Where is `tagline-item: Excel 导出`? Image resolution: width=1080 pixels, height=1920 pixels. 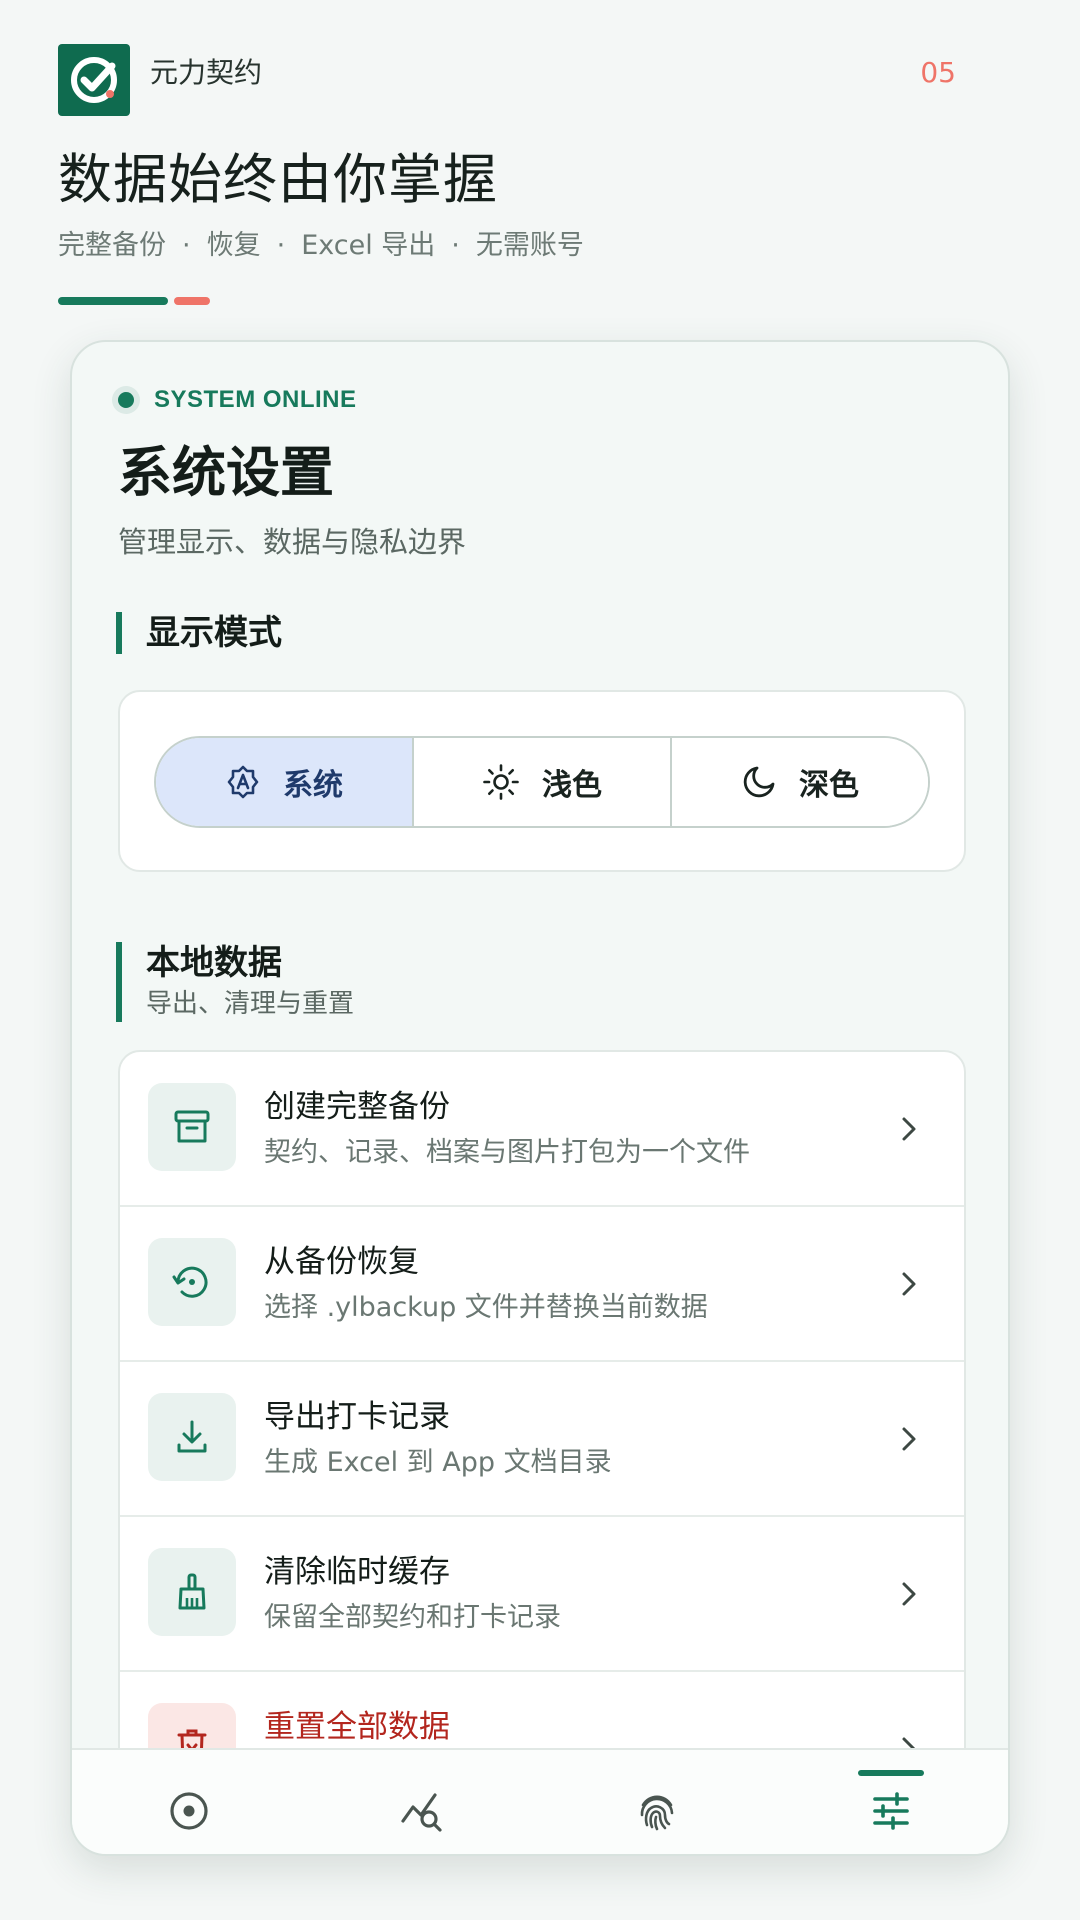 tagline-item: Excel 导出 is located at coordinates (368, 245).